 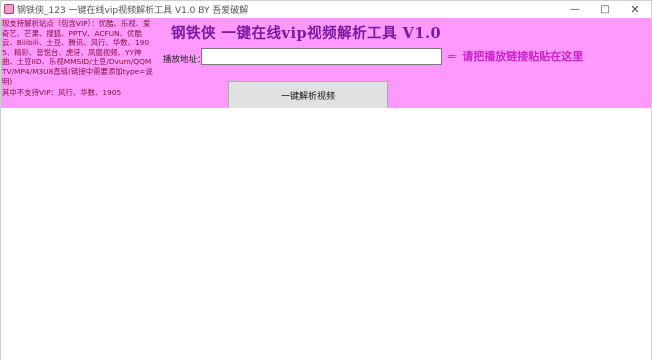 I want to click on left-arrow-icon: ⇐, so click(x=452, y=56).